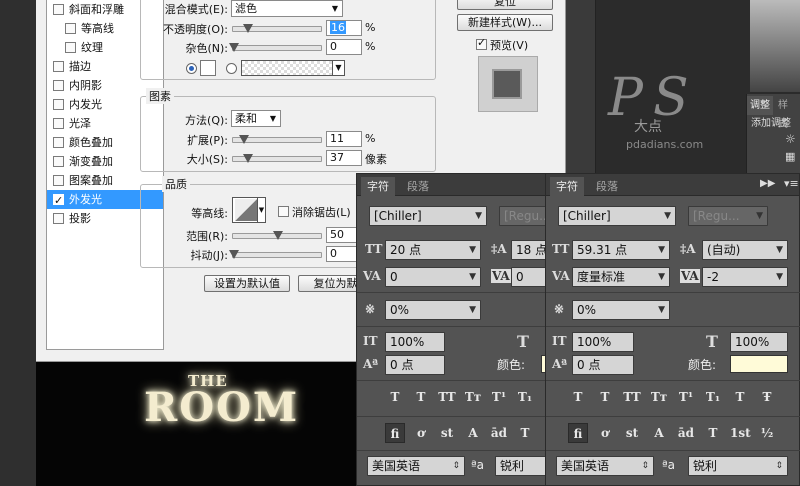  I want to click on kerning-select: 0 ▼, so click(433, 277).